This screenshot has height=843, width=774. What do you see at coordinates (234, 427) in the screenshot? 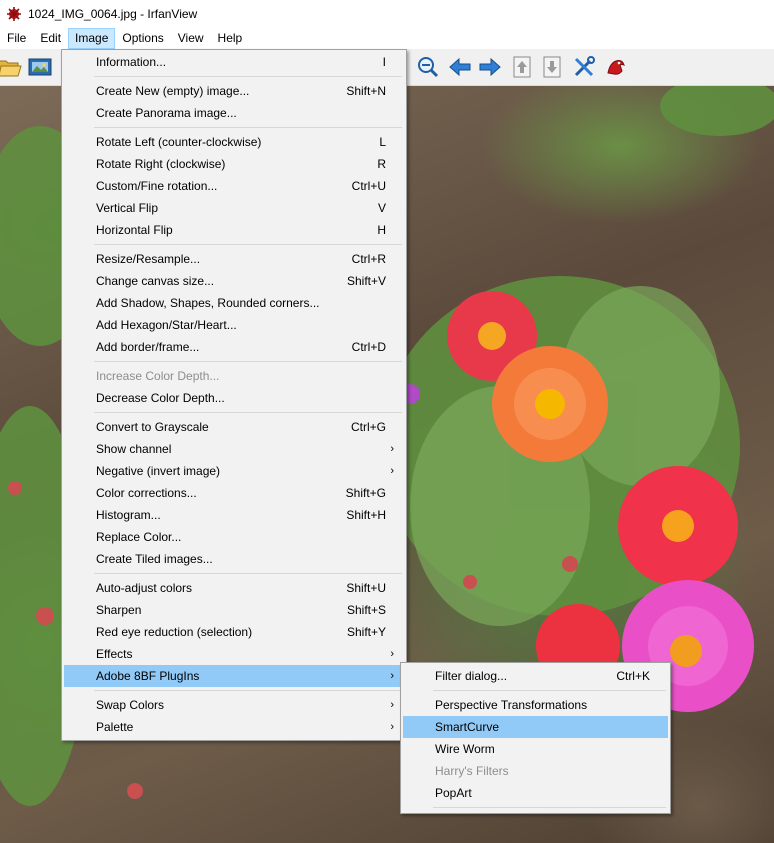
I see `menu-item-grayscale: Convert to Grayscale Ctrl+G` at bounding box center [234, 427].